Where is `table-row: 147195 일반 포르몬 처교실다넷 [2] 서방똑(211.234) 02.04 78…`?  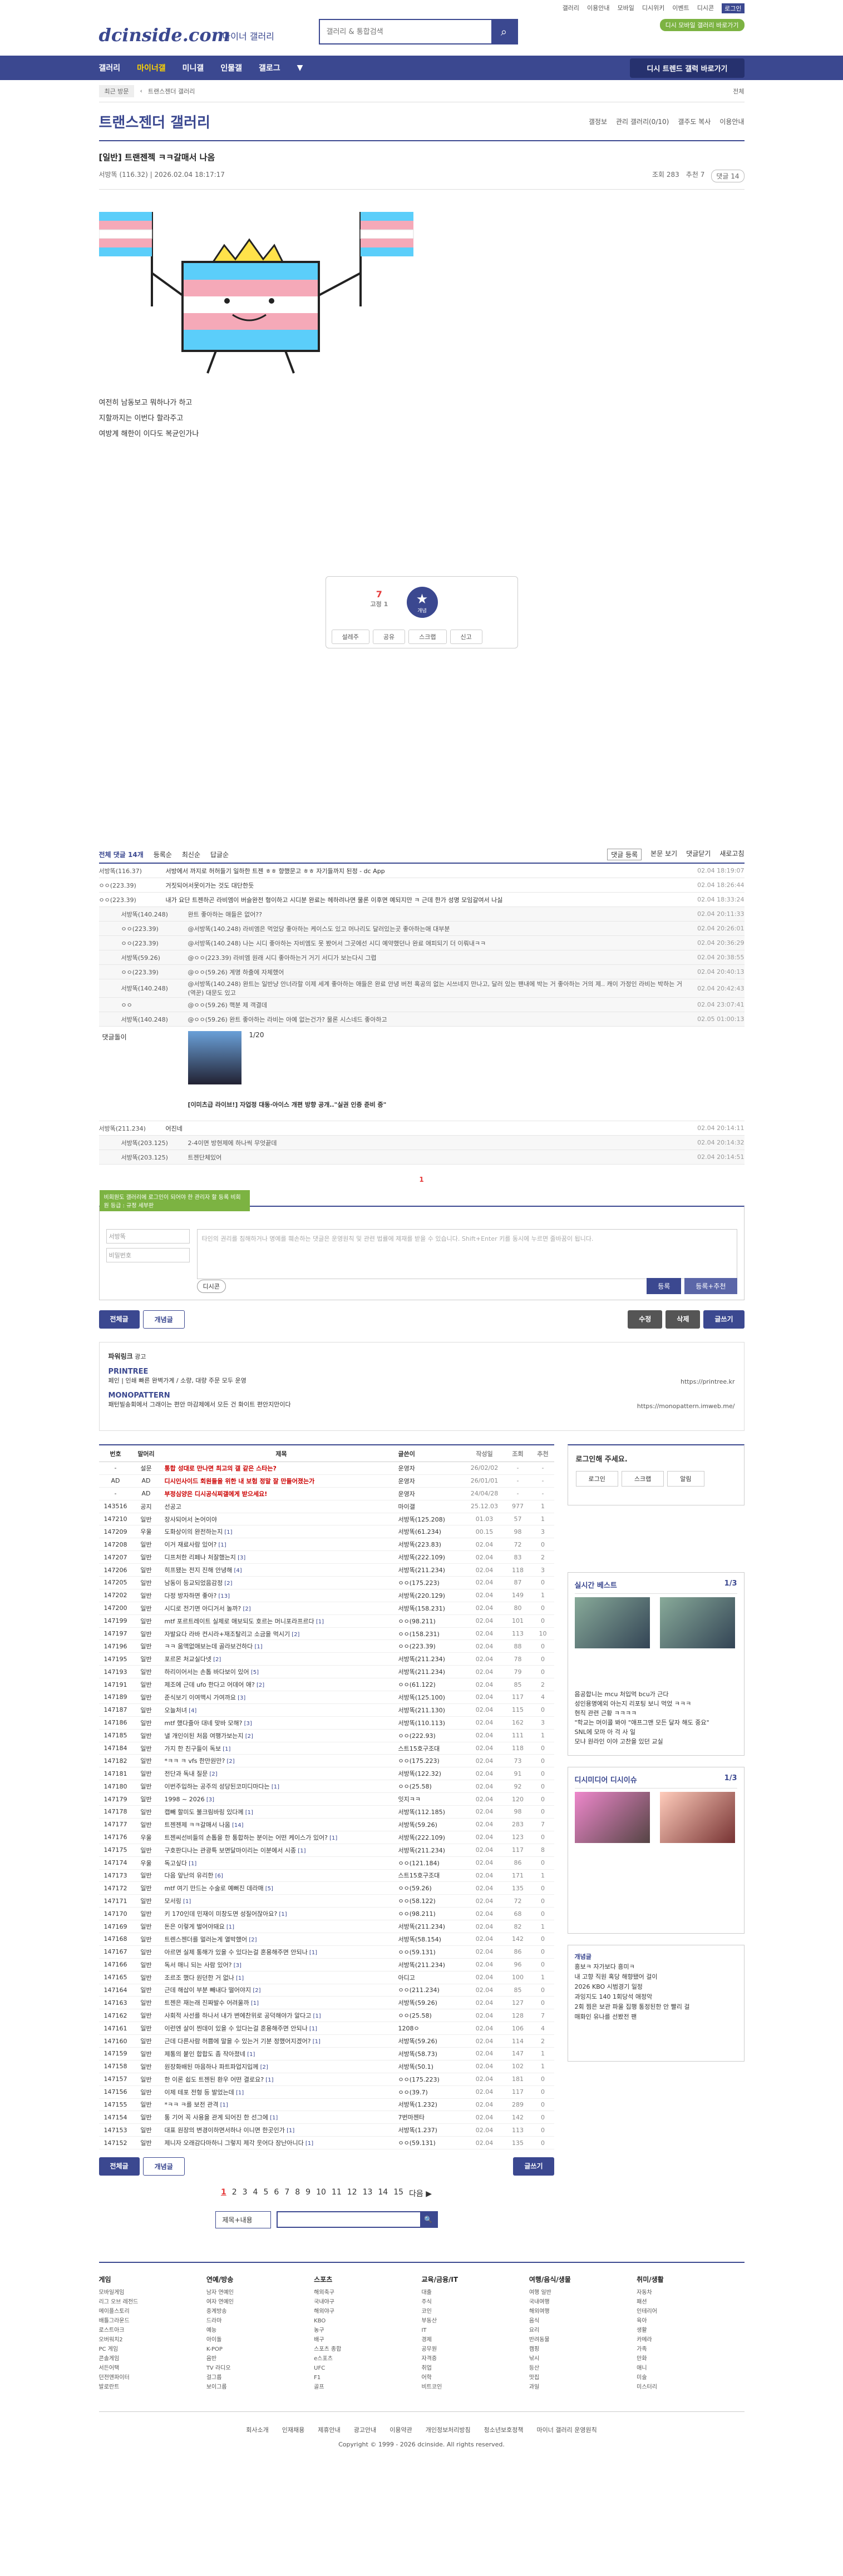 table-row: 147195 일반 포르몬 처교실다넷 [2] 서방똑(211.234) 02.04 78… is located at coordinates (326, 1660).